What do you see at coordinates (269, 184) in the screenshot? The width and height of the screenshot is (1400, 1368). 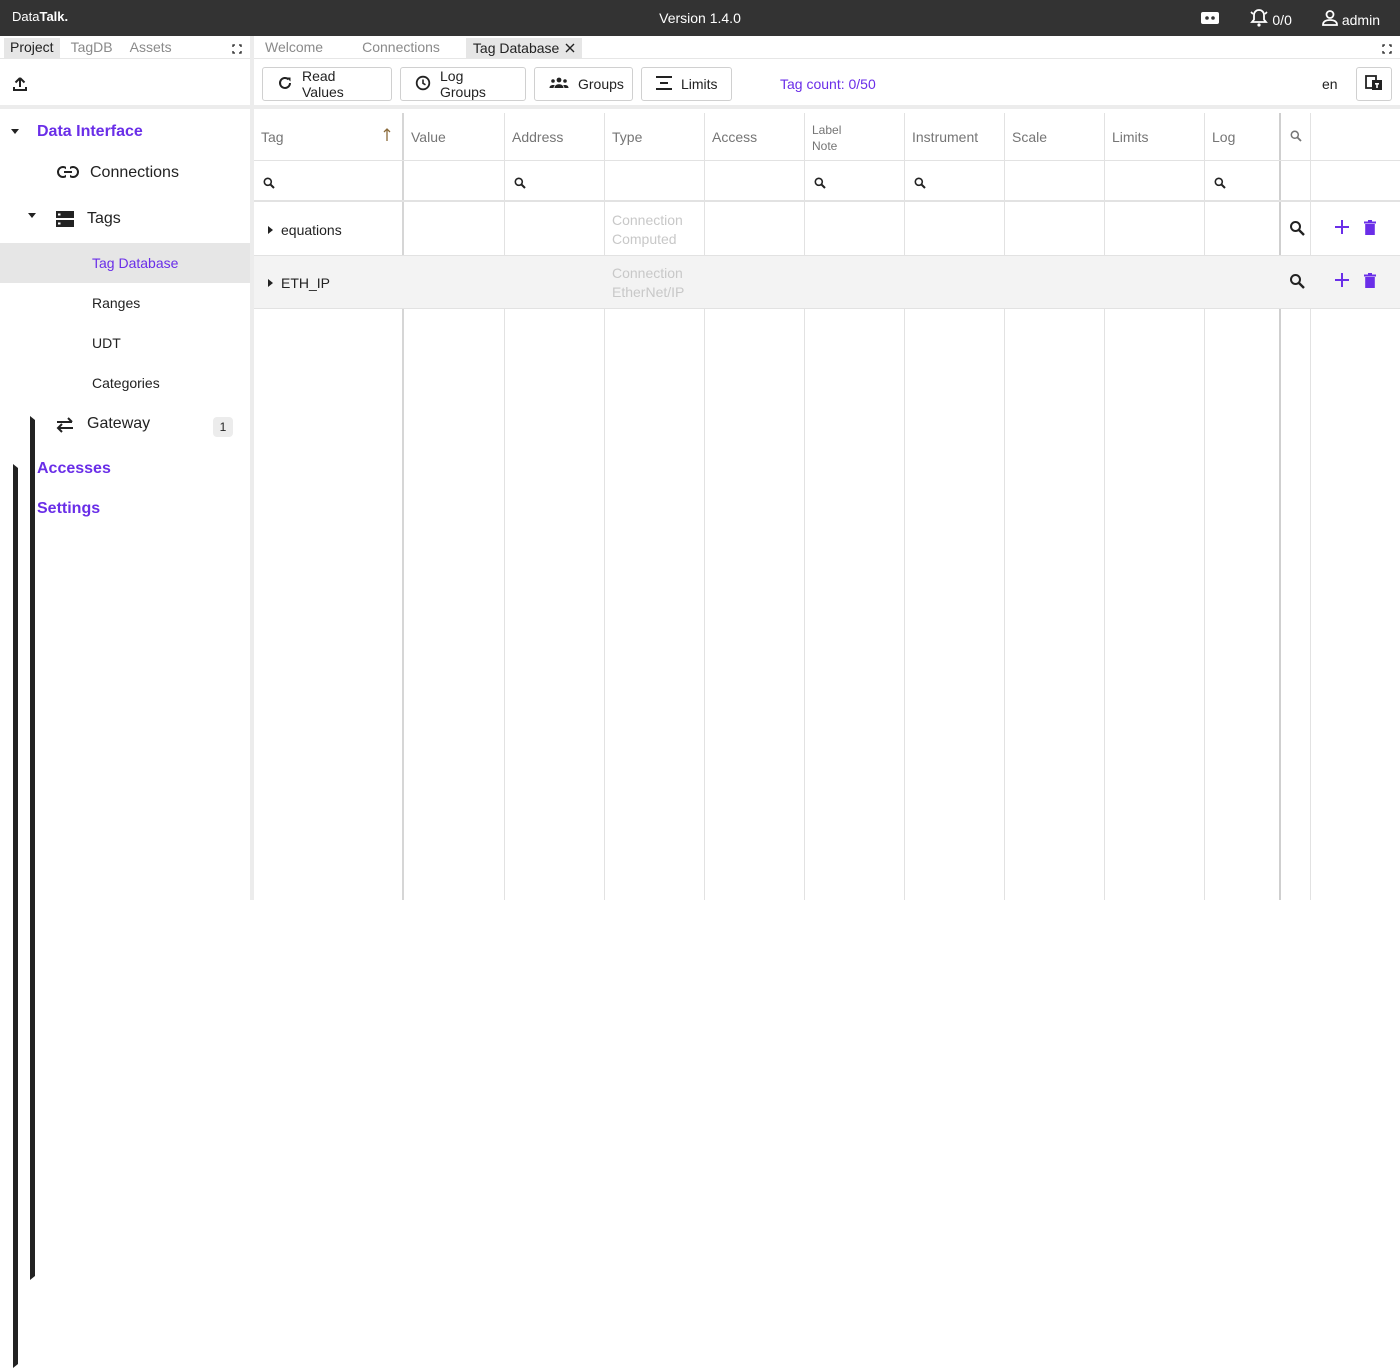 I see `filter-tag-search-icon` at bounding box center [269, 184].